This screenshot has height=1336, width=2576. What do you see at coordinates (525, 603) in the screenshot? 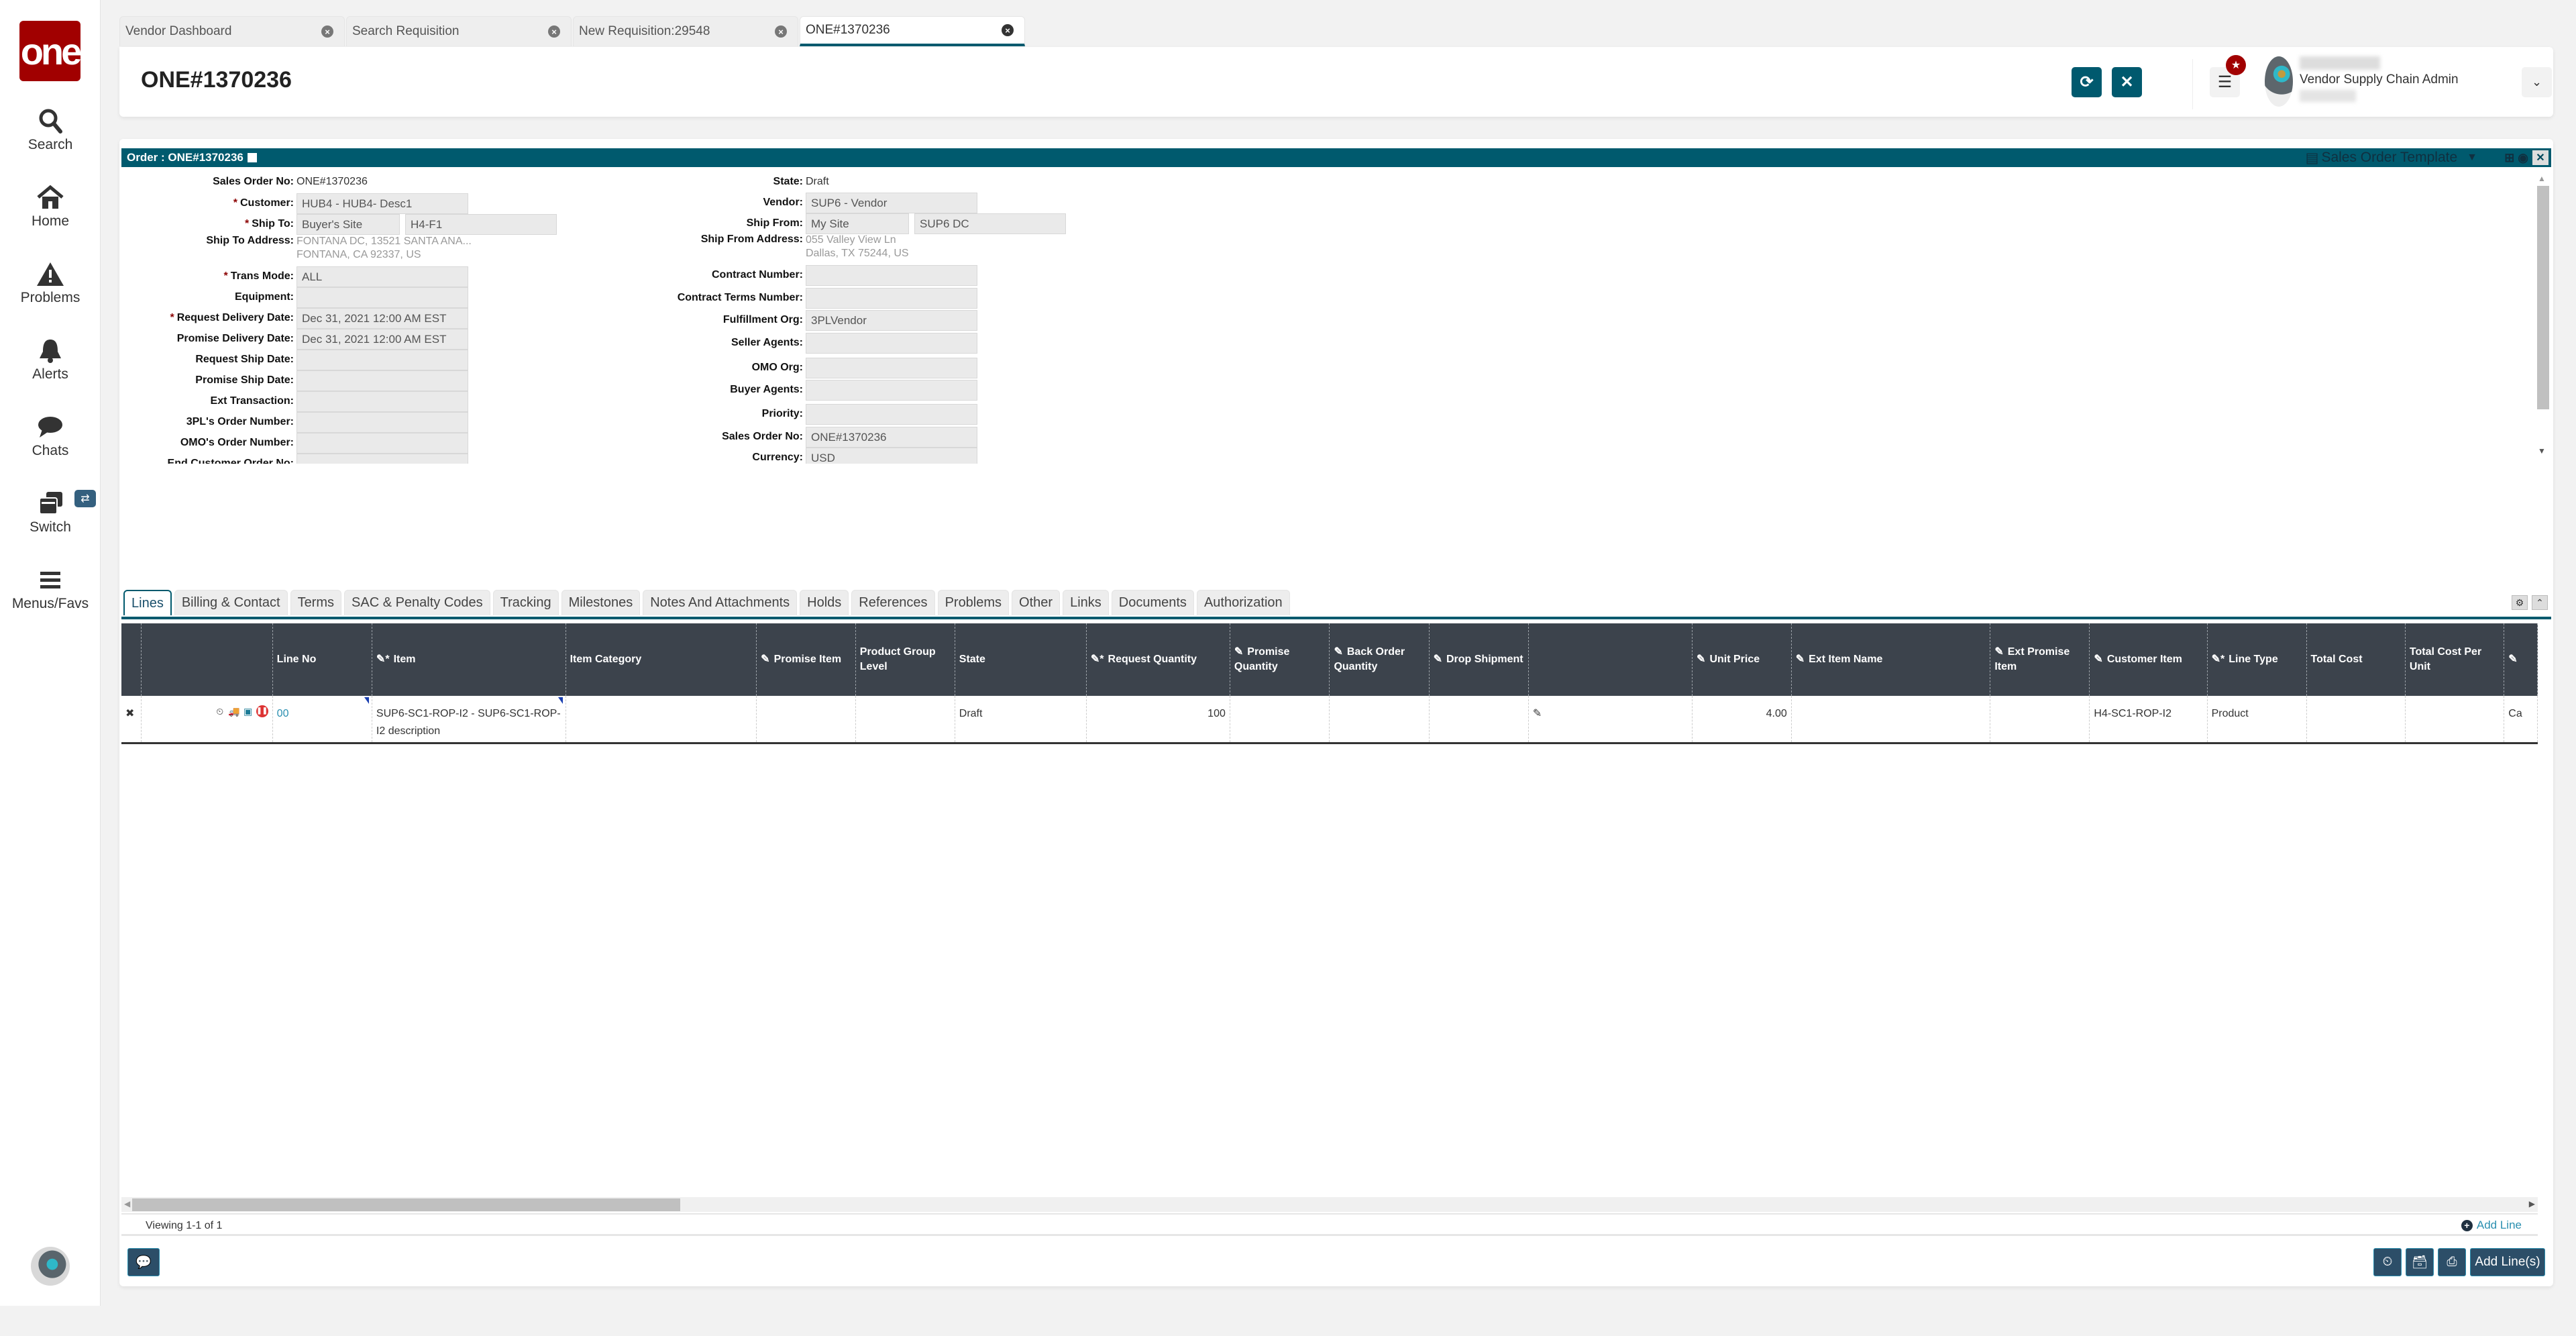
I see `tab-tracking: Tracking` at bounding box center [525, 603].